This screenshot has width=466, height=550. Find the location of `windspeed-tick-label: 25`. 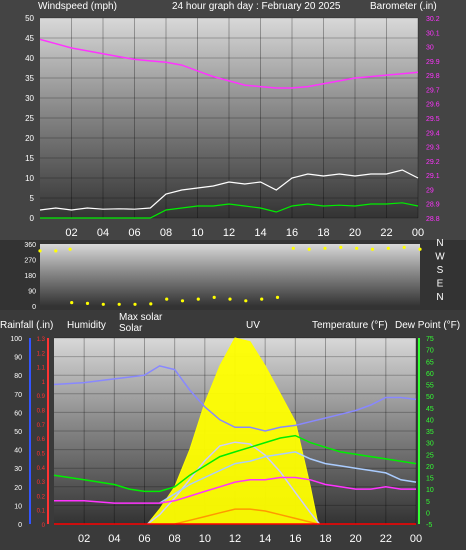

windspeed-tick-label: 25 is located at coordinates (29, 118).